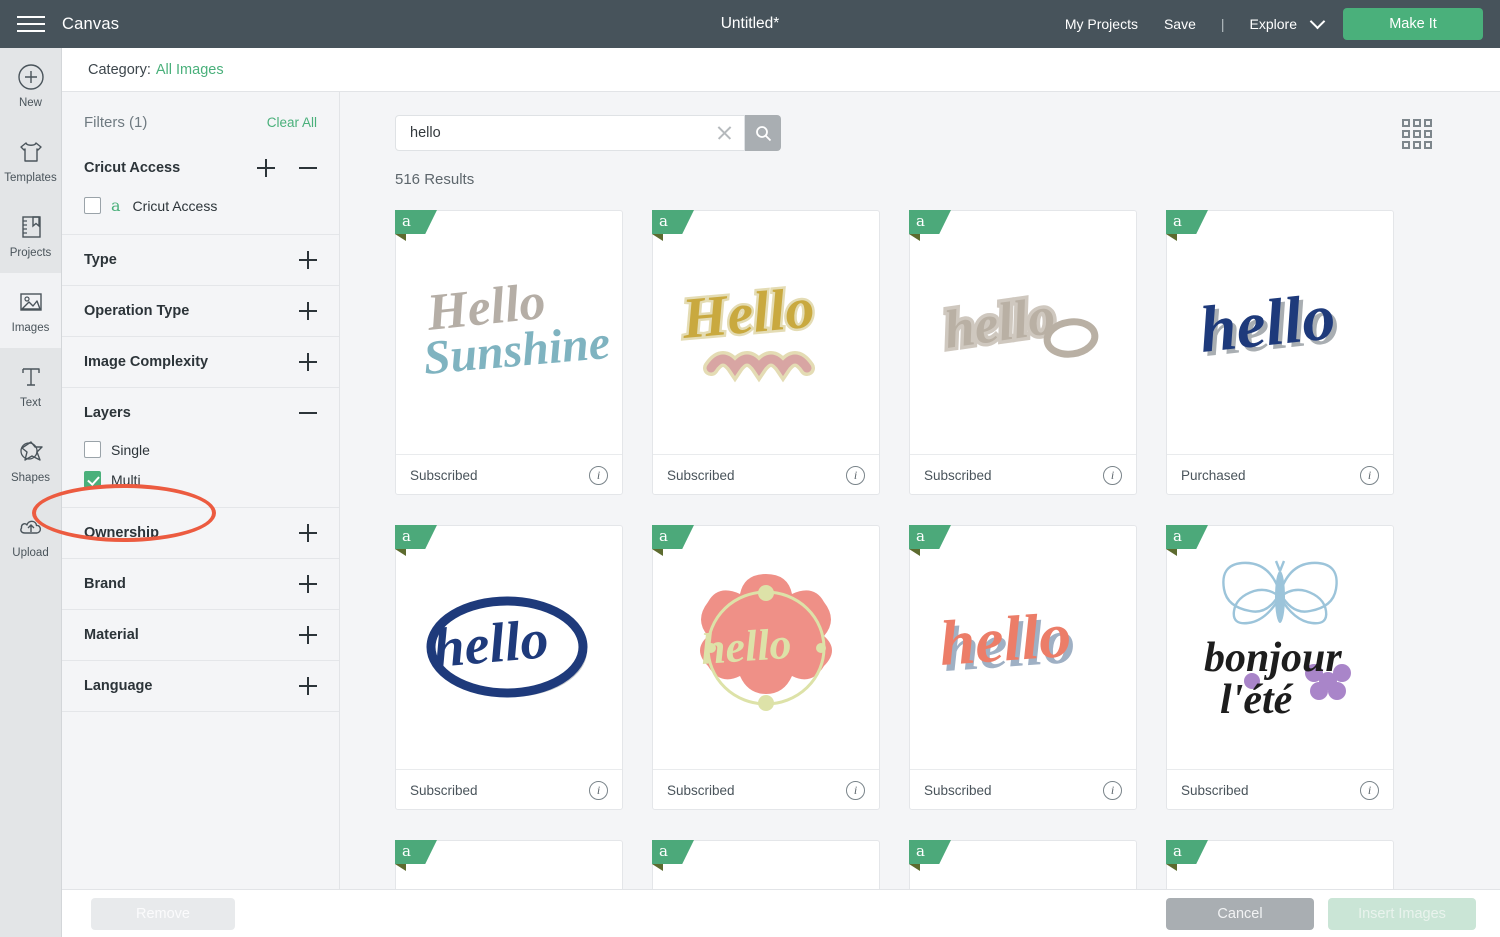 Image resolution: width=1500 pixels, height=937 pixels. Describe the element at coordinates (30, 328) in the screenshot. I see `sidebar-item-label: Images` at that location.